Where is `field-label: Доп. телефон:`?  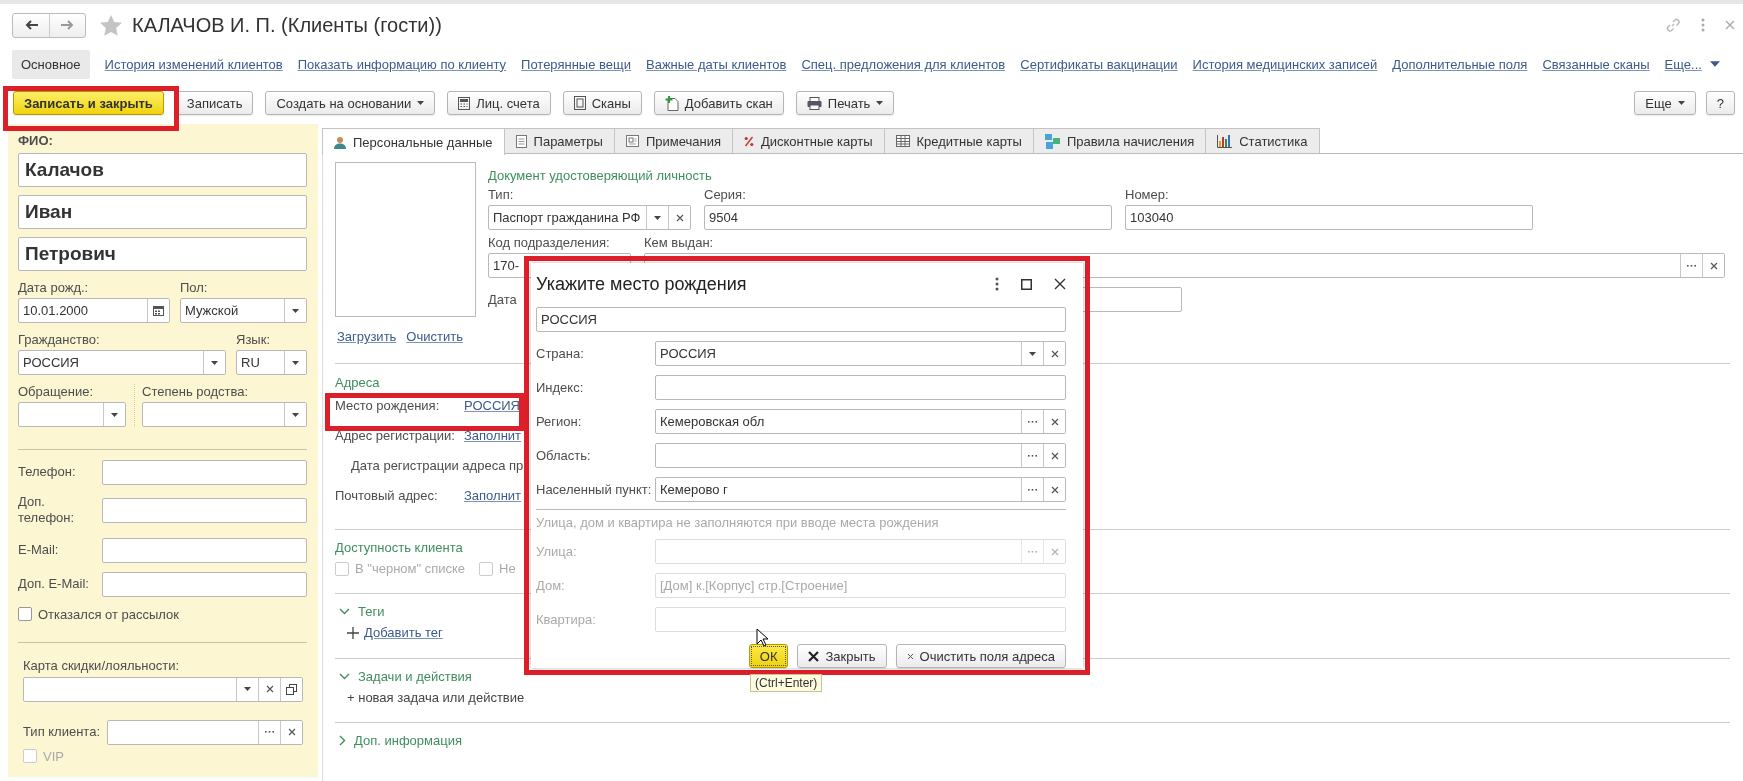 field-label: Доп. телефон: is located at coordinates (47, 510).